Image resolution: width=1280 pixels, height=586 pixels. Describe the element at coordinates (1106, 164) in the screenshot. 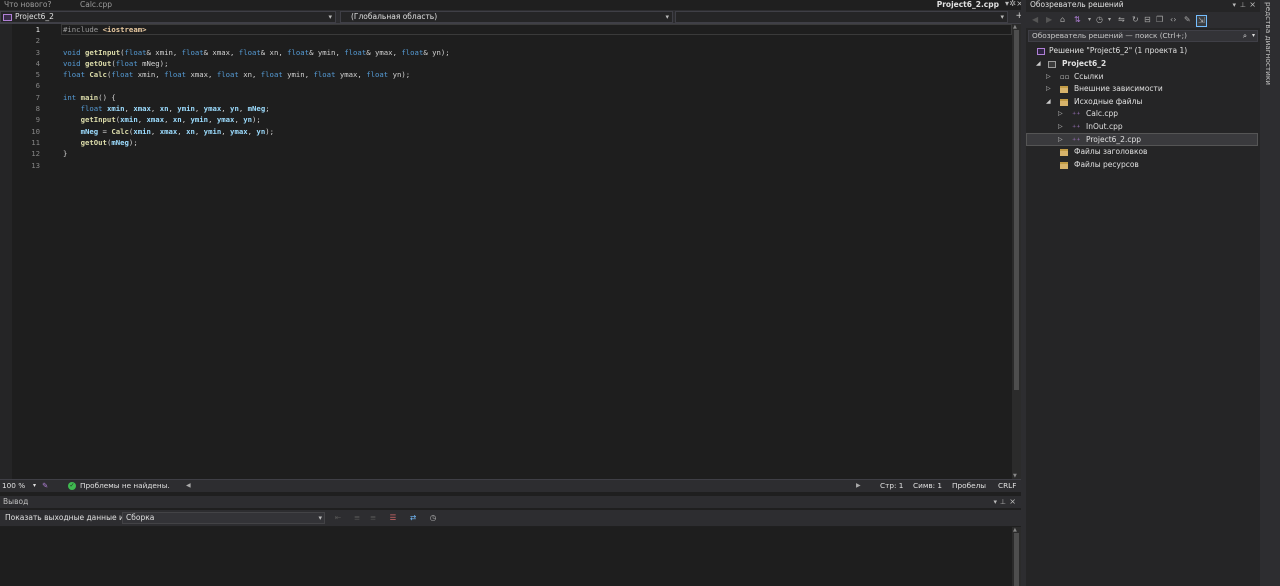

I see `tree-item-label: Файлы ресурсов` at that location.